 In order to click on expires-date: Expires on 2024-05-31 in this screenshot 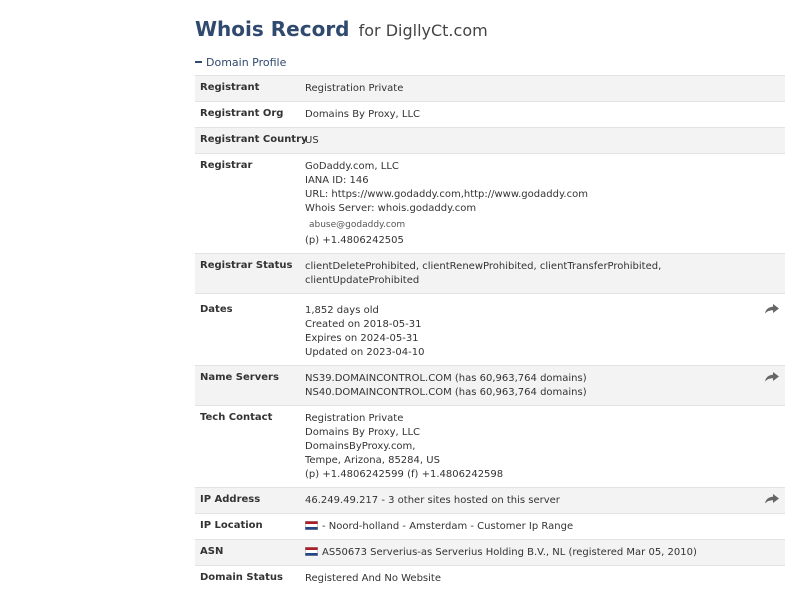, I will do `click(362, 338)`.